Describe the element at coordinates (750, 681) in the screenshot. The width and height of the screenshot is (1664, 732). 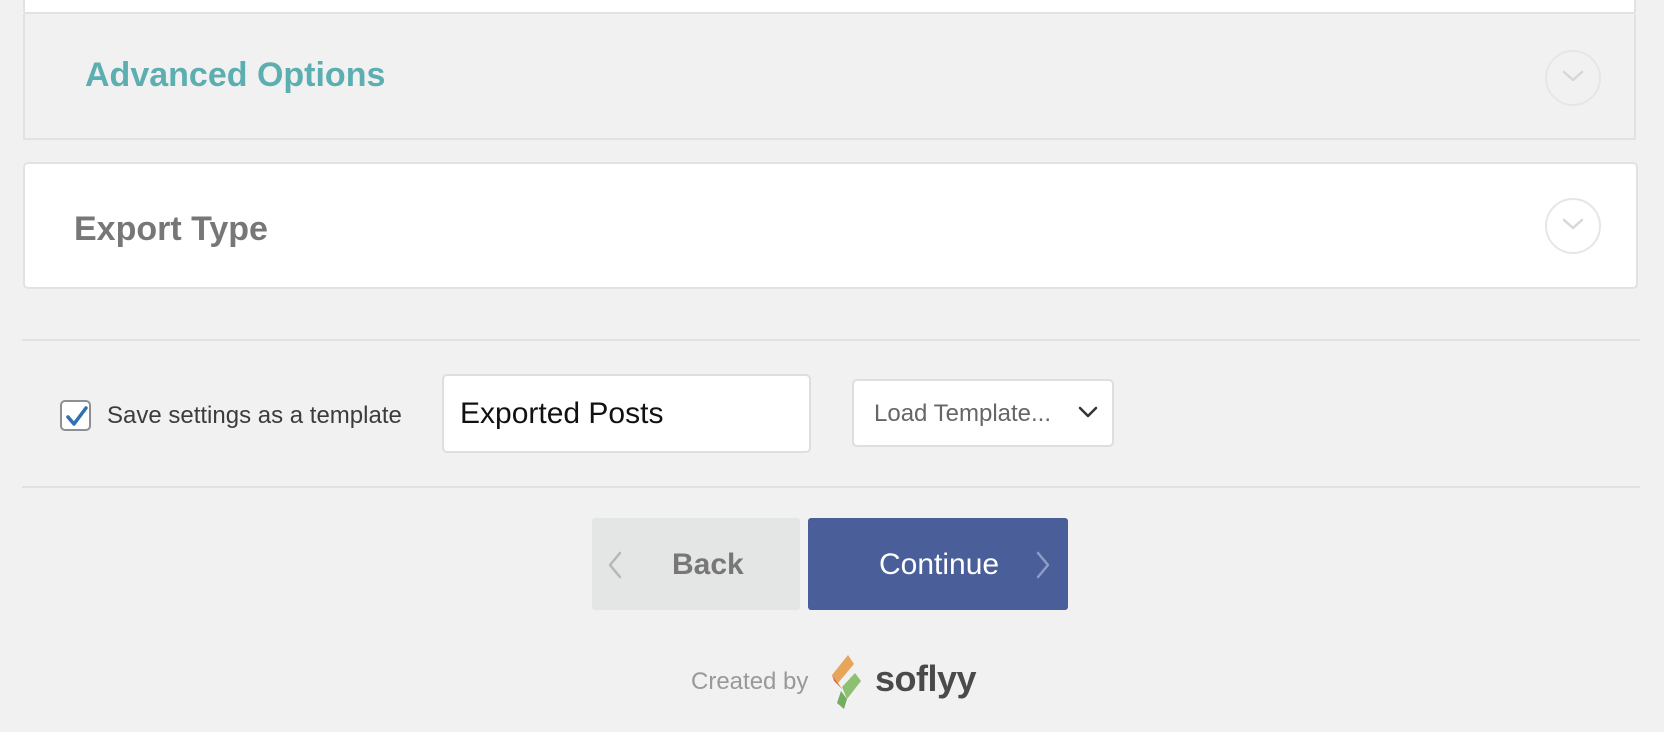
I see `created-by-text: Created by` at that location.